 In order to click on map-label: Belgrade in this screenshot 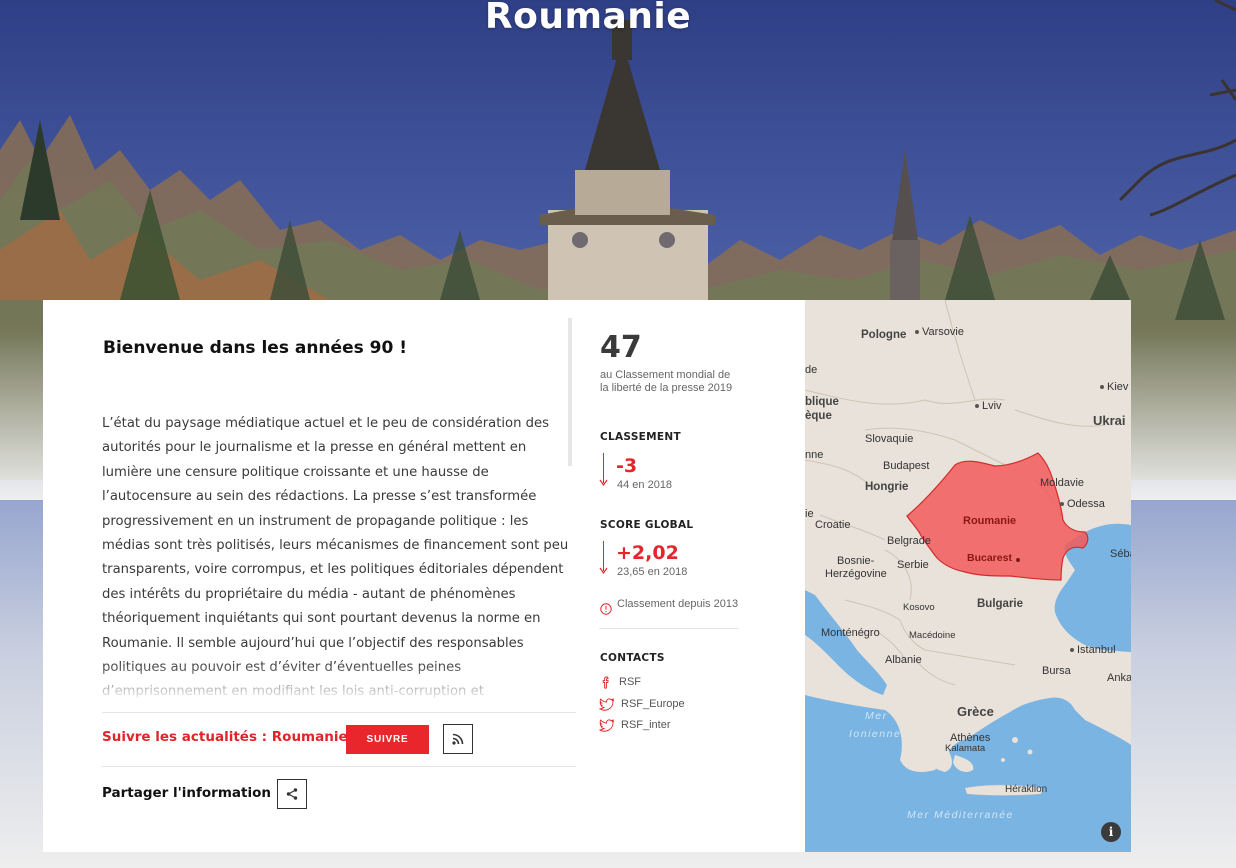, I will do `click(909, 541)`.